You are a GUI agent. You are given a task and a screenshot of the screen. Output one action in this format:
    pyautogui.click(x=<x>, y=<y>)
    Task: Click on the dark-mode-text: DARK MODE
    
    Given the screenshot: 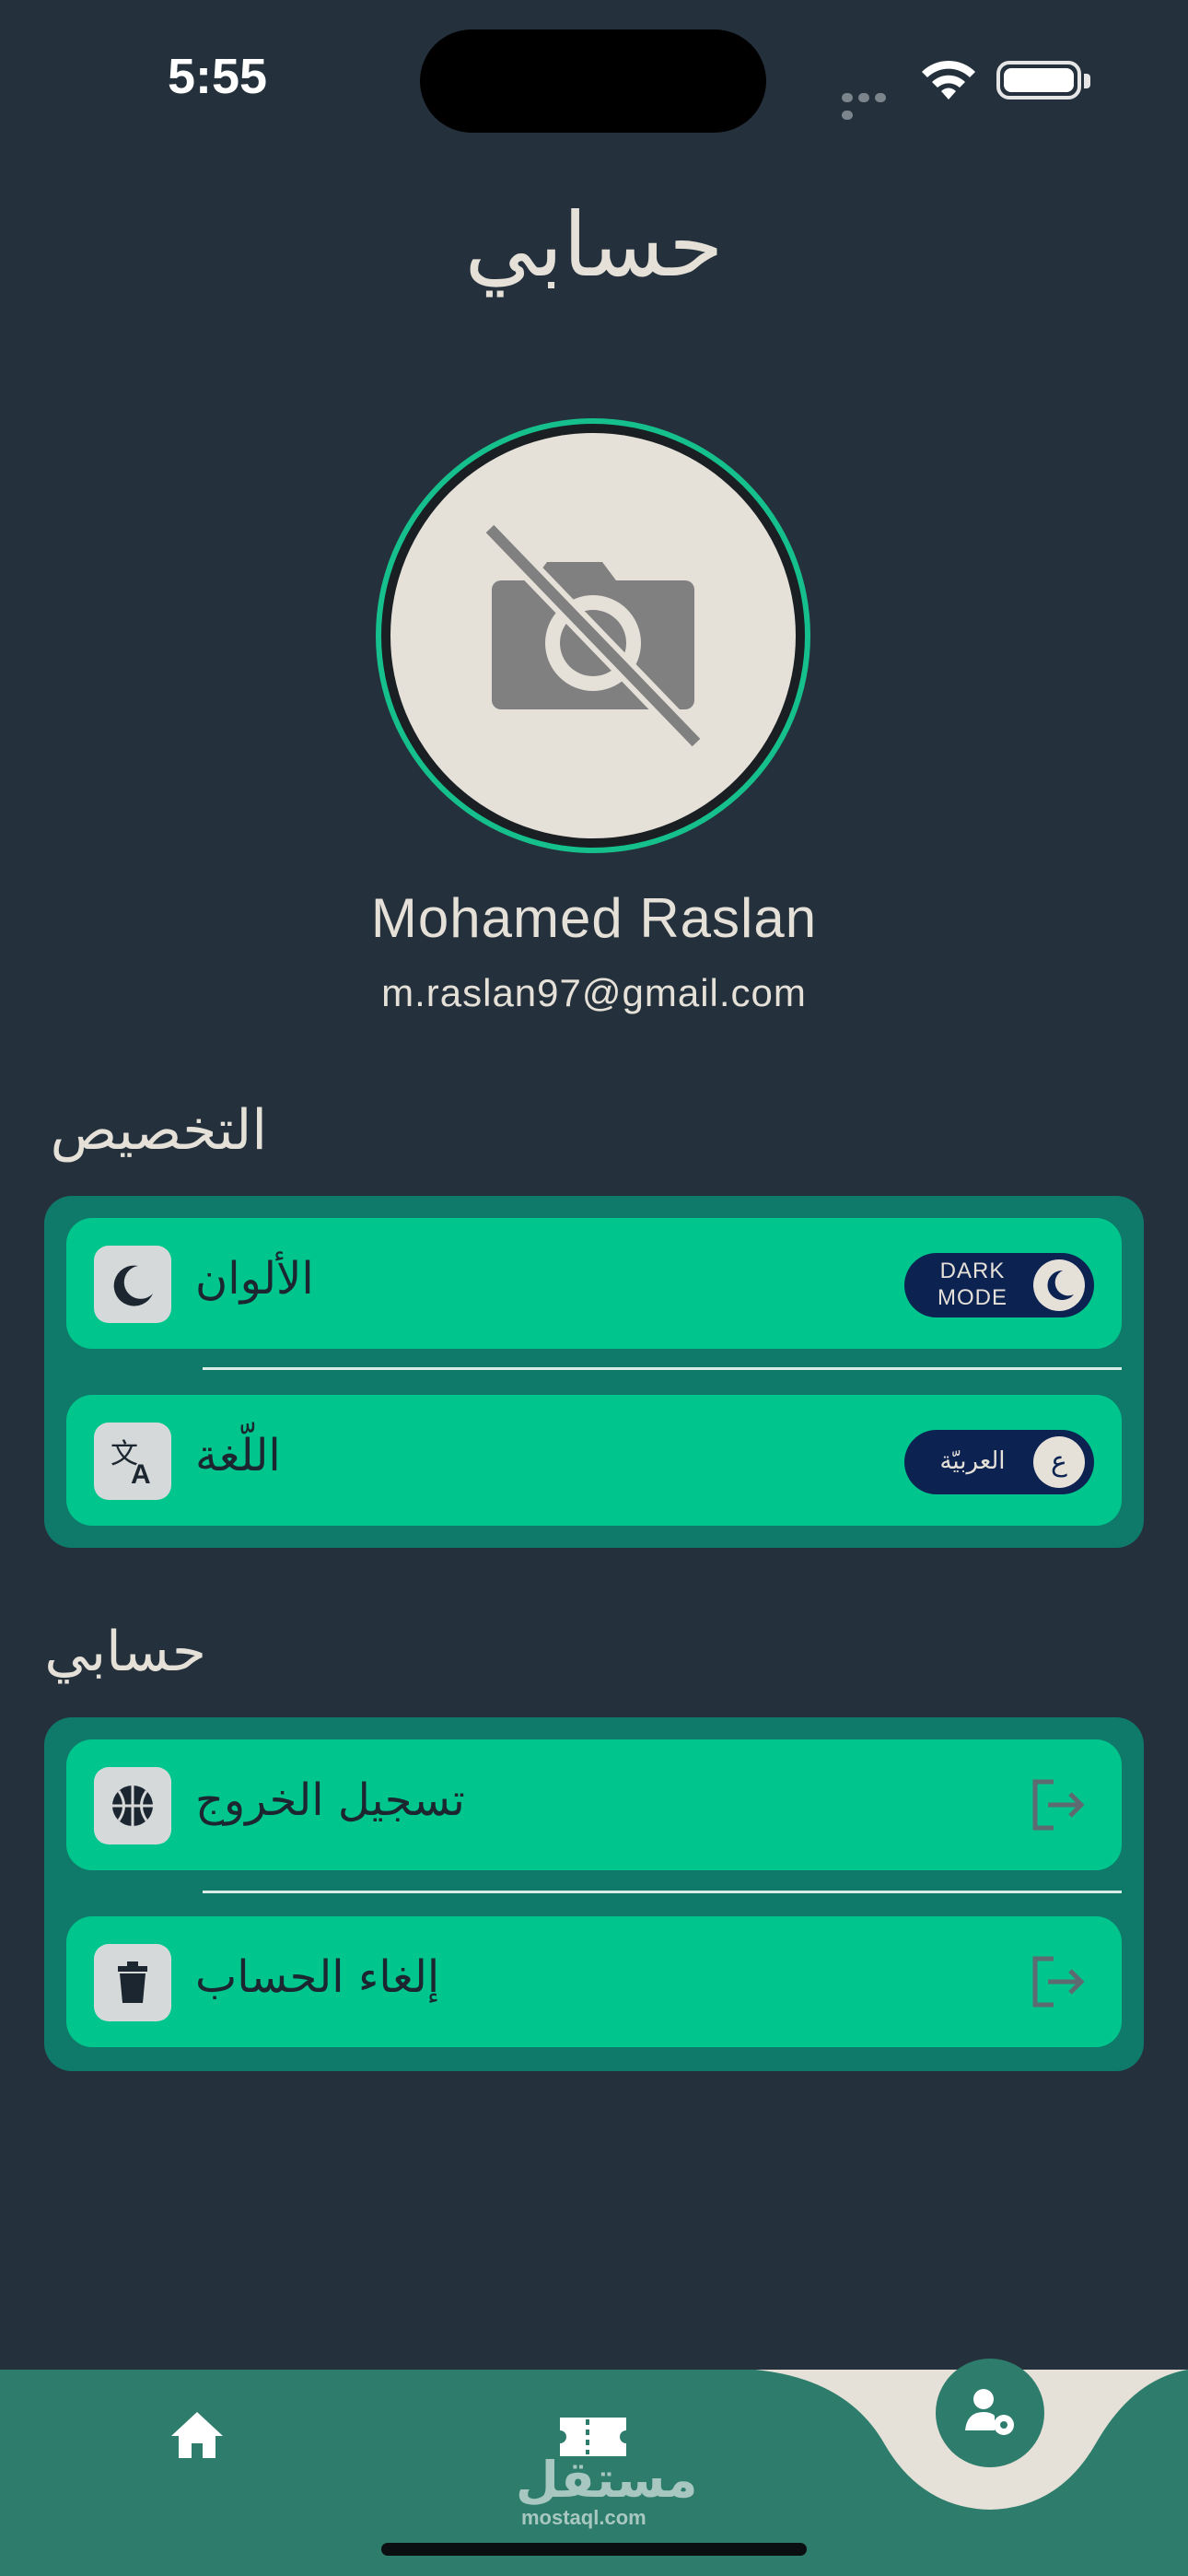 What is the action you would take?
    pyautogui.click(x=973, y=1284)
    